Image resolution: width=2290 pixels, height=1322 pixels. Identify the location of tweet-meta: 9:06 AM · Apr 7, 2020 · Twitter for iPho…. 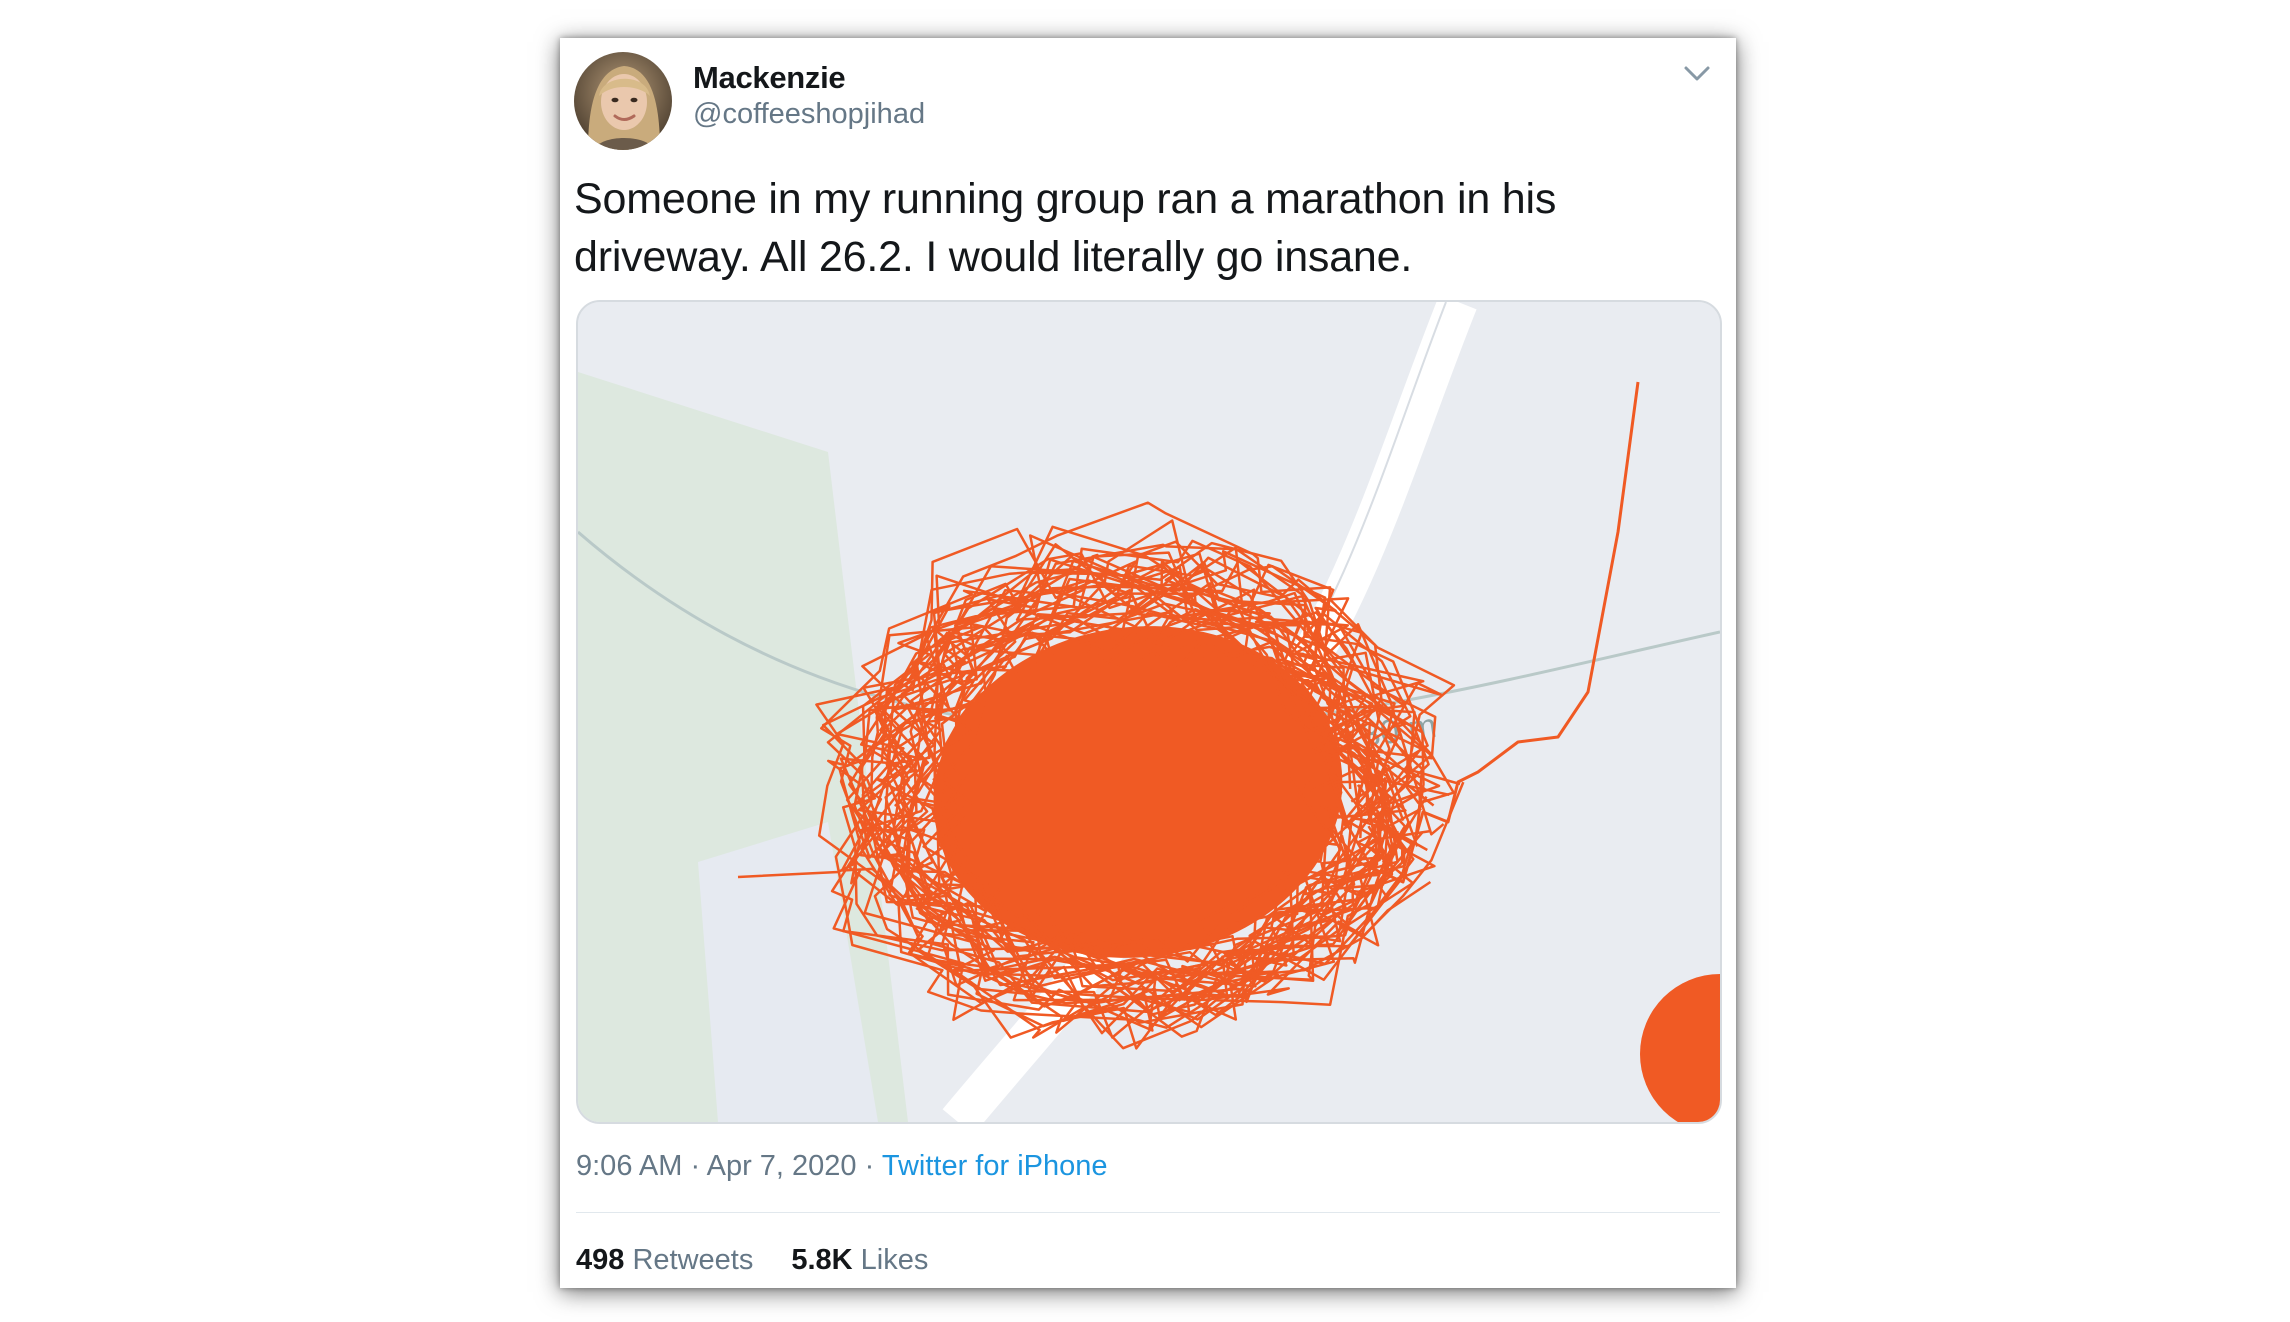
(842, 1166).